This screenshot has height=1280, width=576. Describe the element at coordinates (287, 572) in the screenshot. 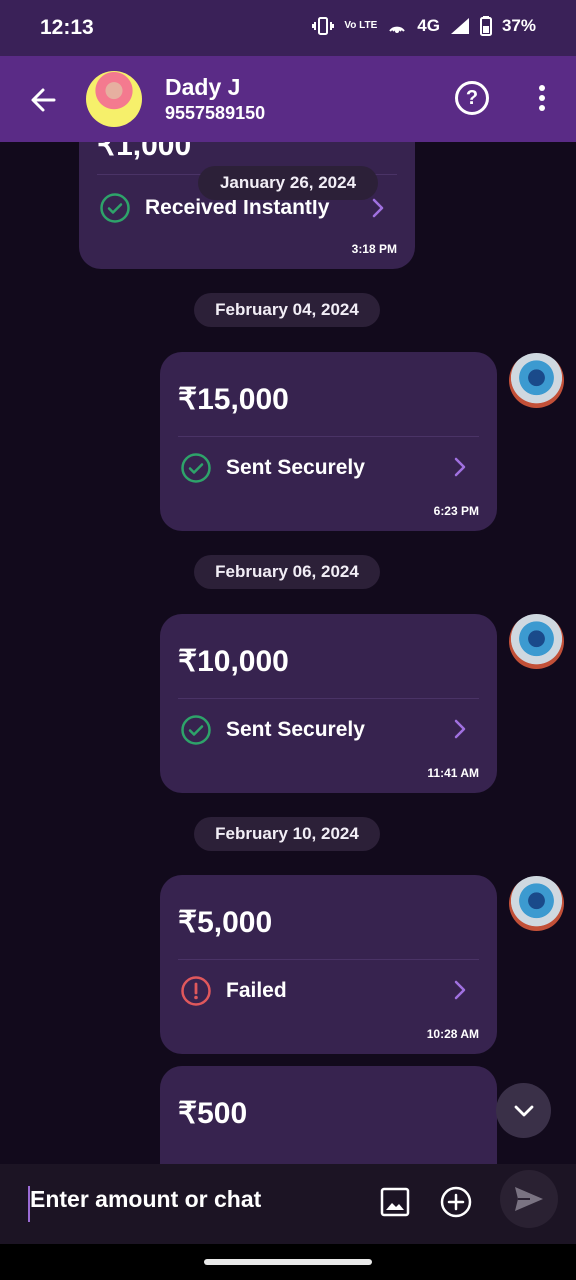

I see `date-separator: February 06, 2024` at that location.